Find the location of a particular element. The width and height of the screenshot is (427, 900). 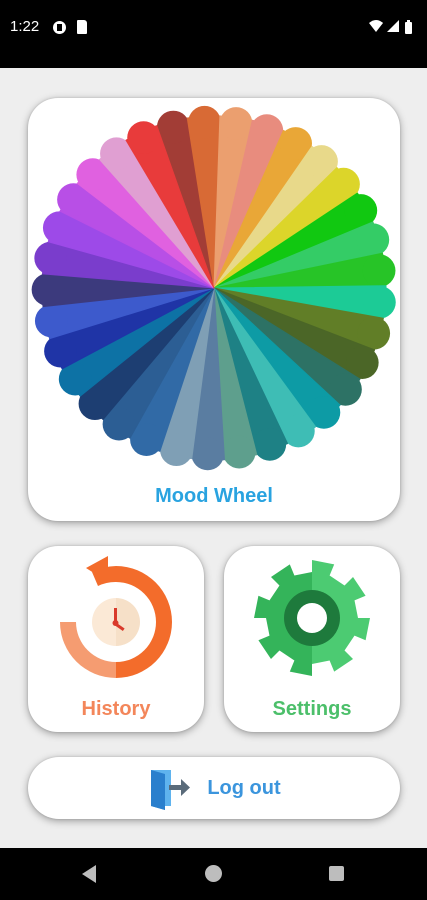

status-icons is located at coordinates (393, 27).